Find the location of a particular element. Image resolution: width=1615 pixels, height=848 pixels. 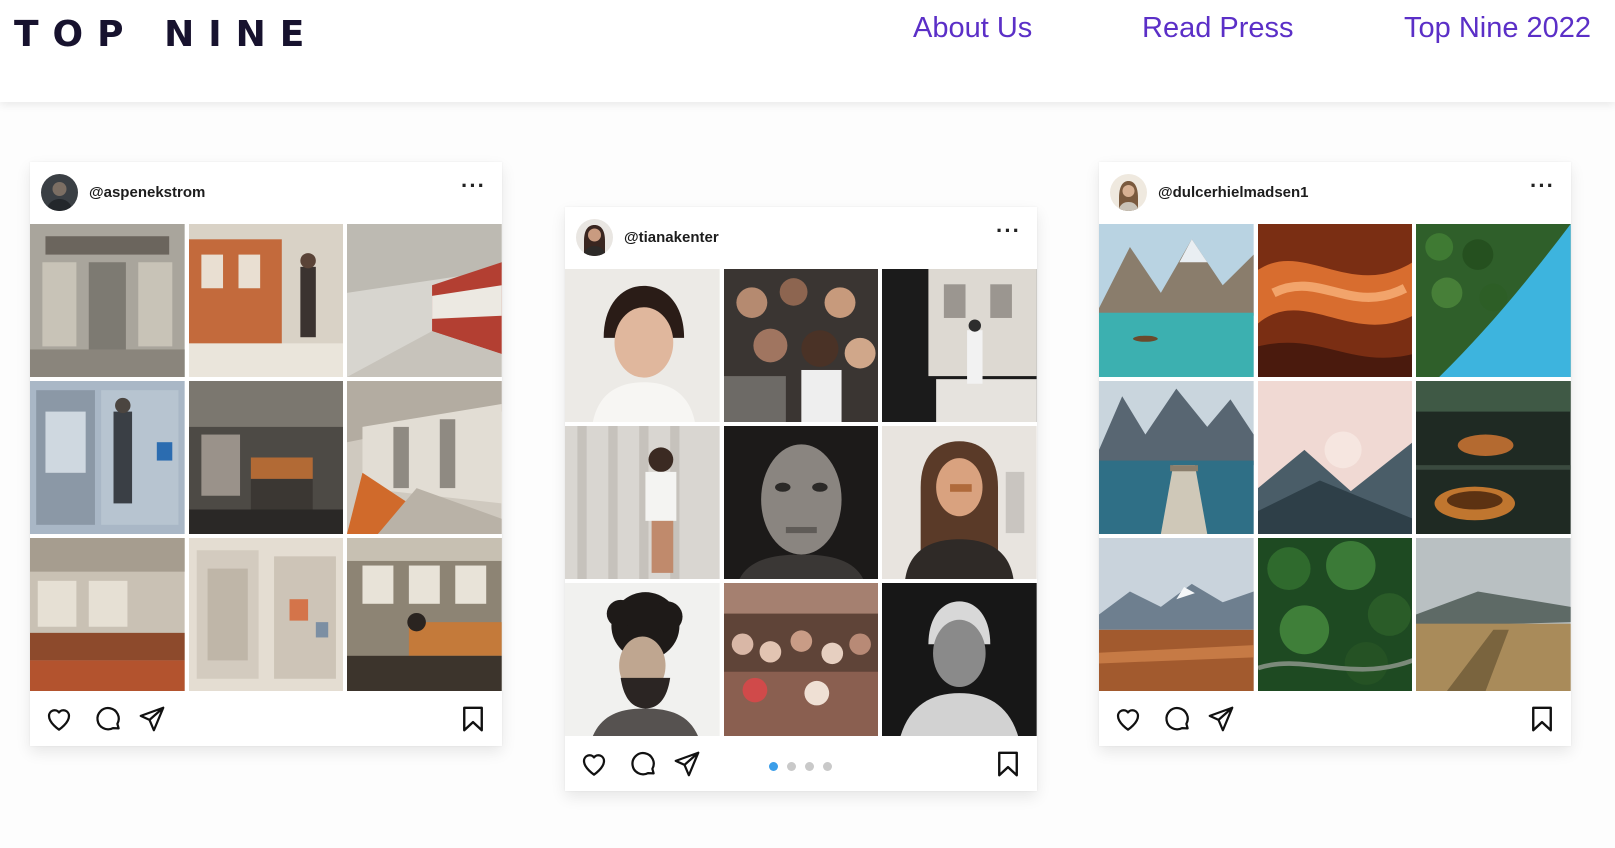

post-header: @dulcerhielmadsen1 ··· is located at coordinates (1335, 193).